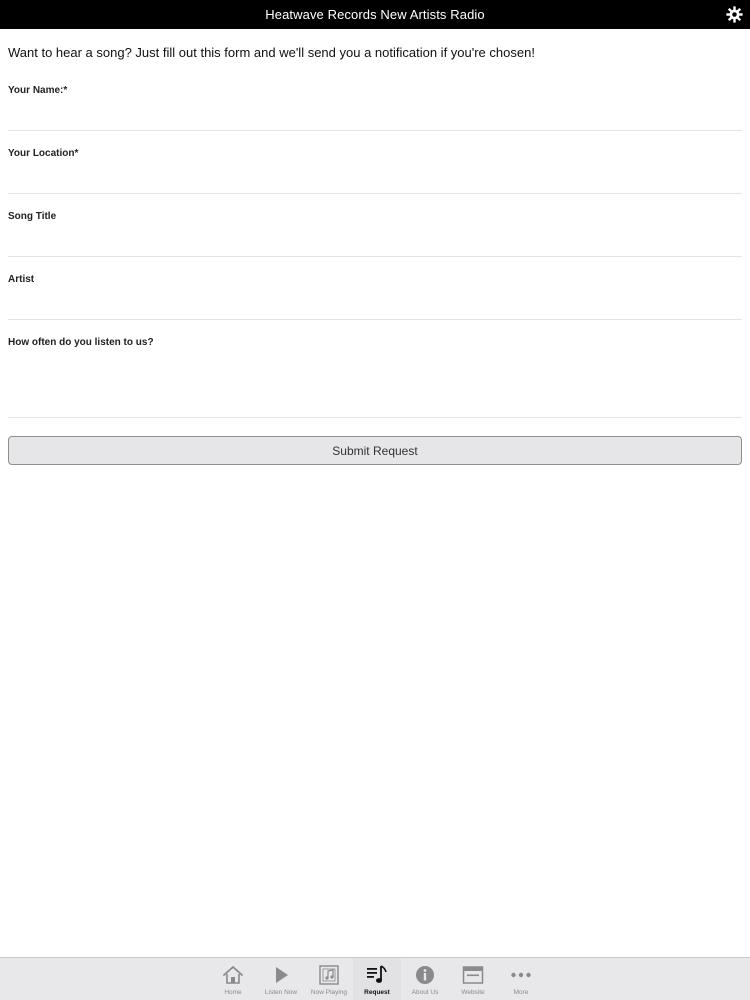 The width and height of the screenshot is (750, 1000). What do you see at coordinates (425, 992) in the screenshot?
I see `tab-about-us-label: About Us` at bounding box center [425, 992].